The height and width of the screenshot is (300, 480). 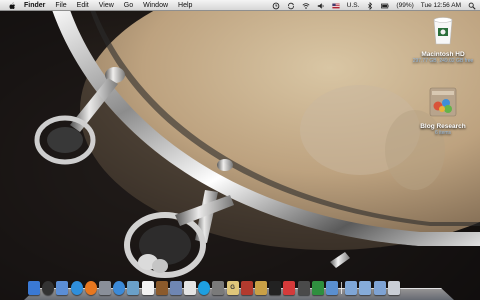 I want to click on dock: G, so click(x=239, y=290).